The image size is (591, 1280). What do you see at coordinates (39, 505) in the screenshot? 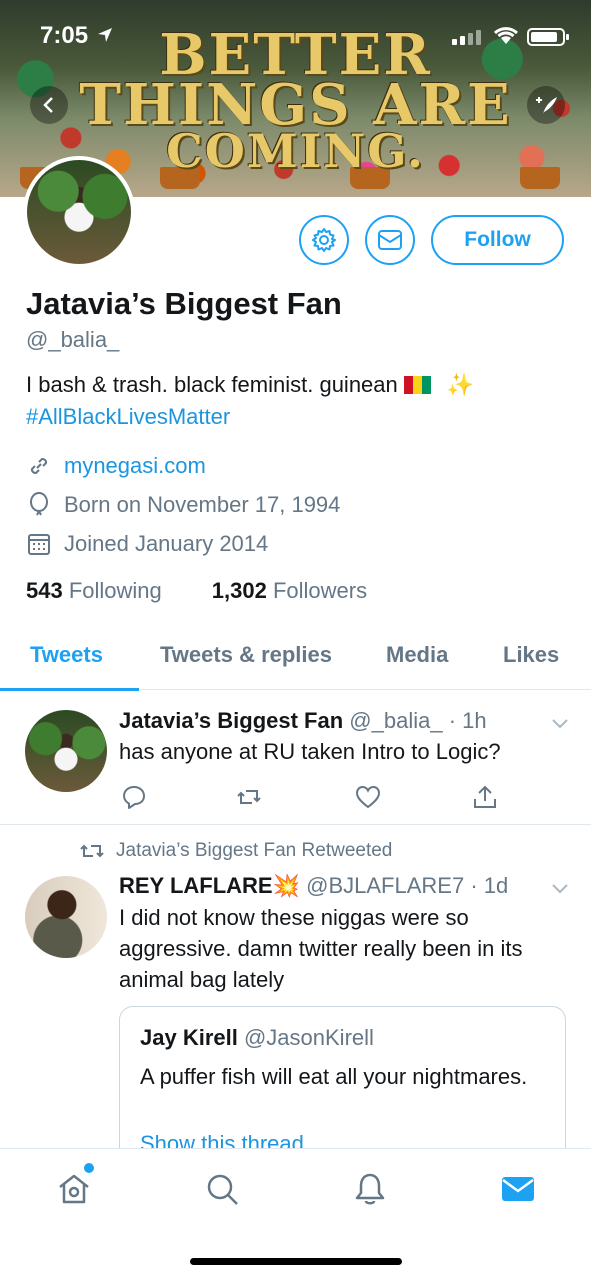
I see `balloon-icon` at bounding box center [39, 505].